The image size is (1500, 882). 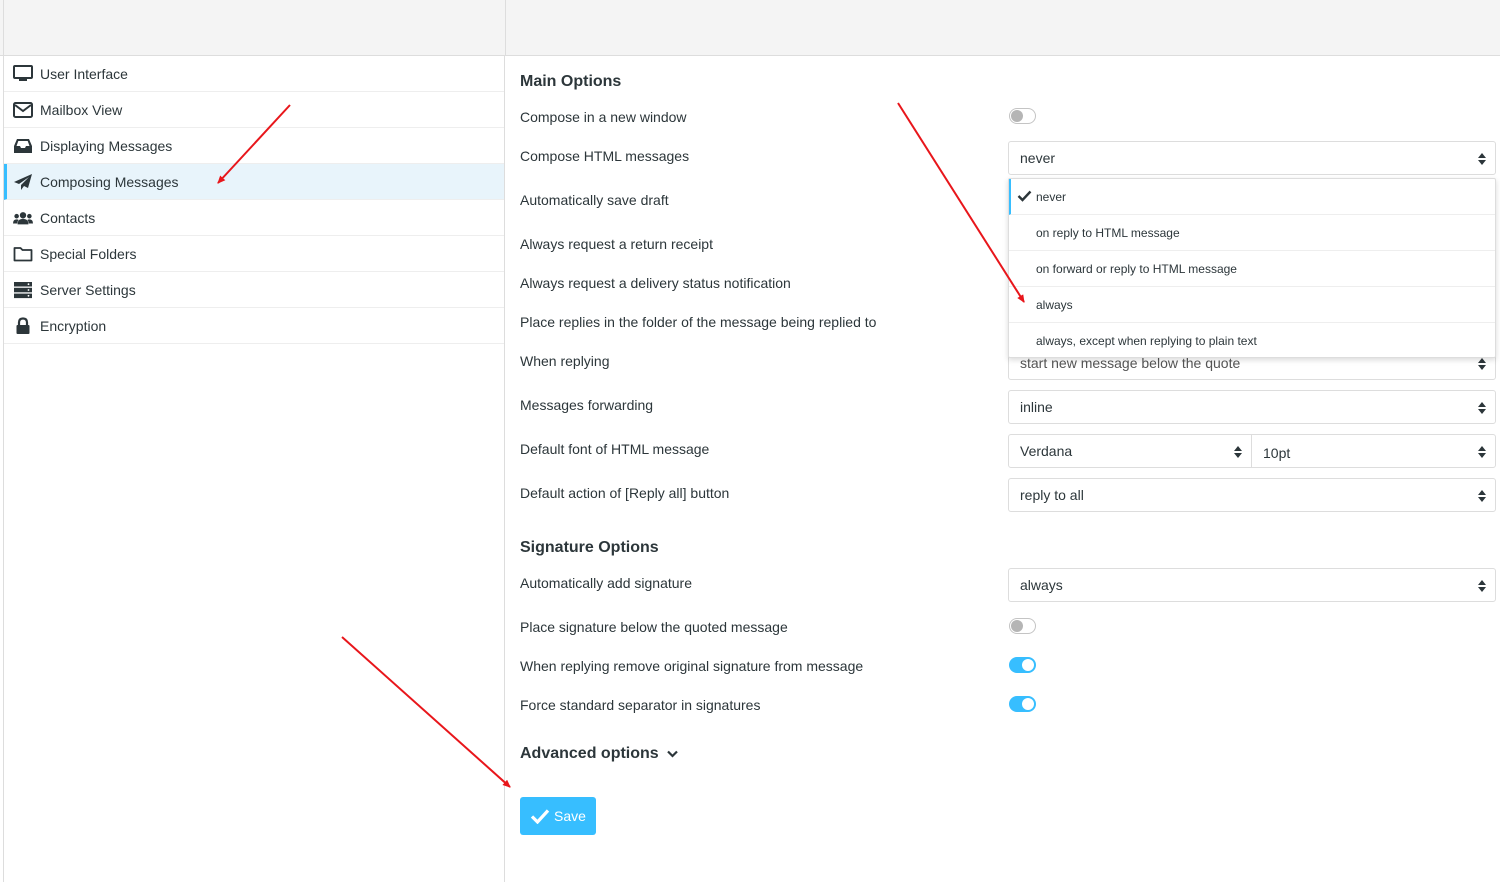 What do you see at coordinates (73, 325) in the screenshot?
I see `sidebar-item-label: Encryption` at bounding box center [73, 325].